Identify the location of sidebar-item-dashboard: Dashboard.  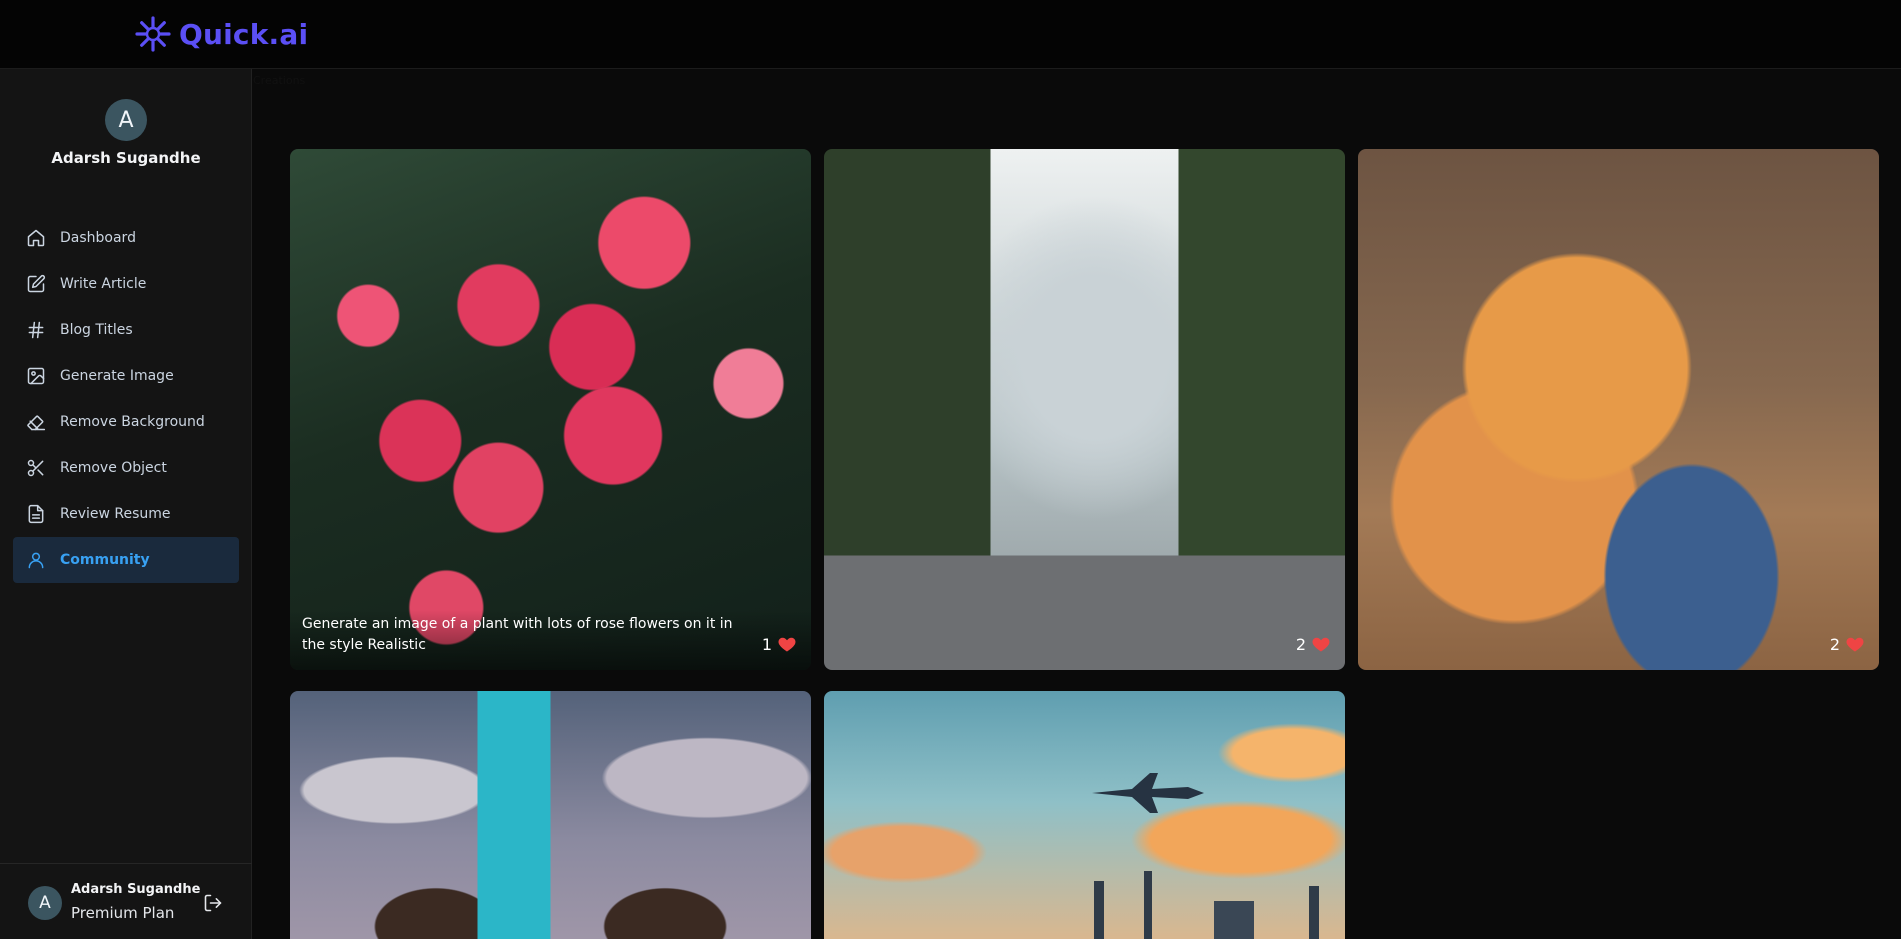
(126, 238).